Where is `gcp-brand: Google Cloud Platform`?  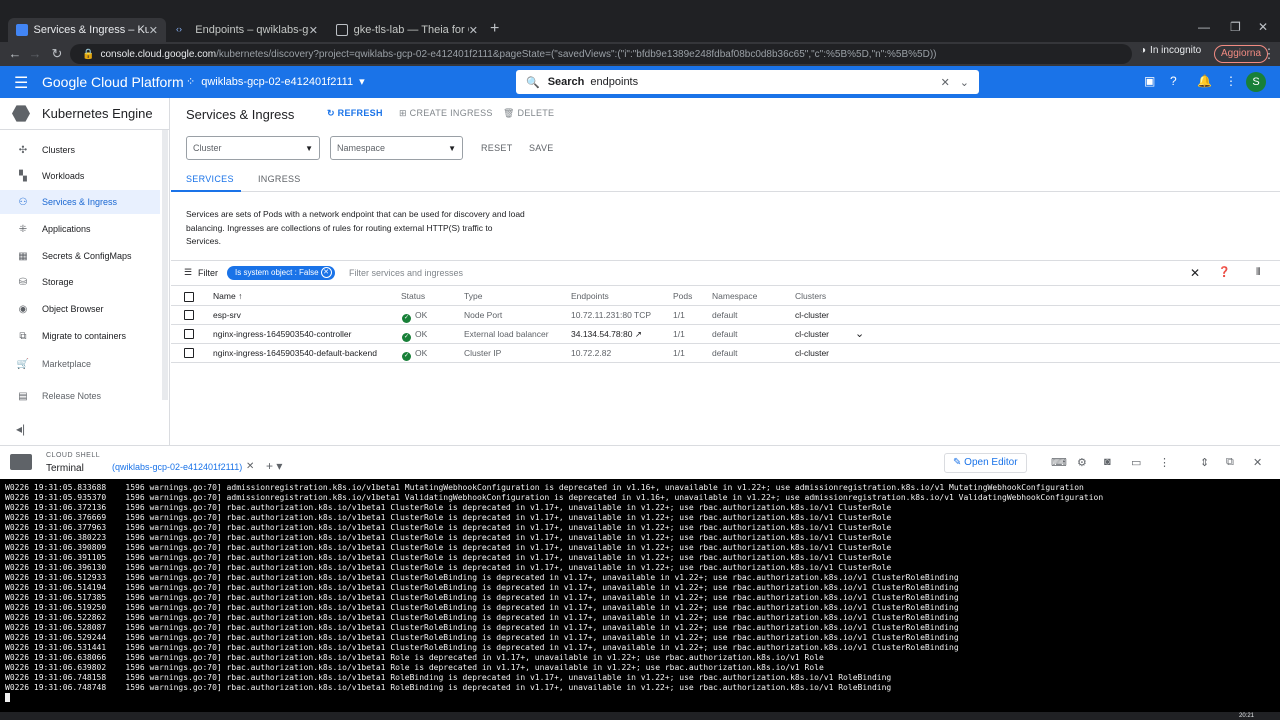 gcp-brand: Google Cloud Platform is located at coordinates (113, 82).